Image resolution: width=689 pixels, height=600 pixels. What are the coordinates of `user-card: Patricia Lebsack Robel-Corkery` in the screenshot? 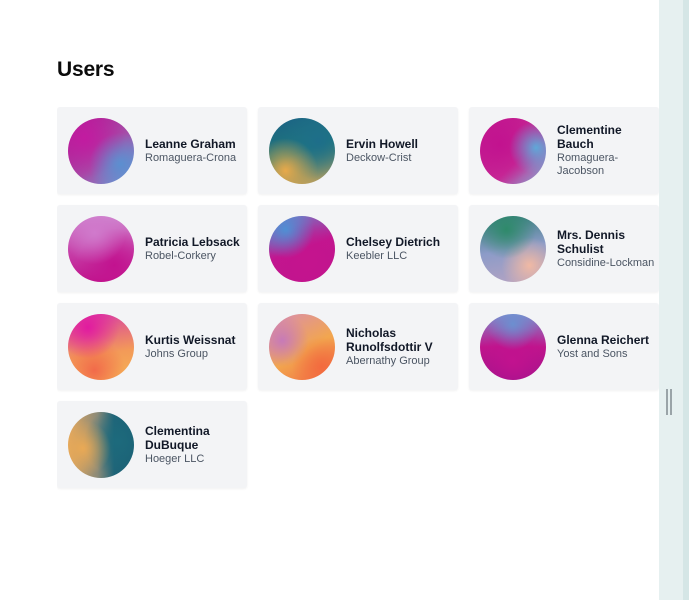 It's located at (152, 248).